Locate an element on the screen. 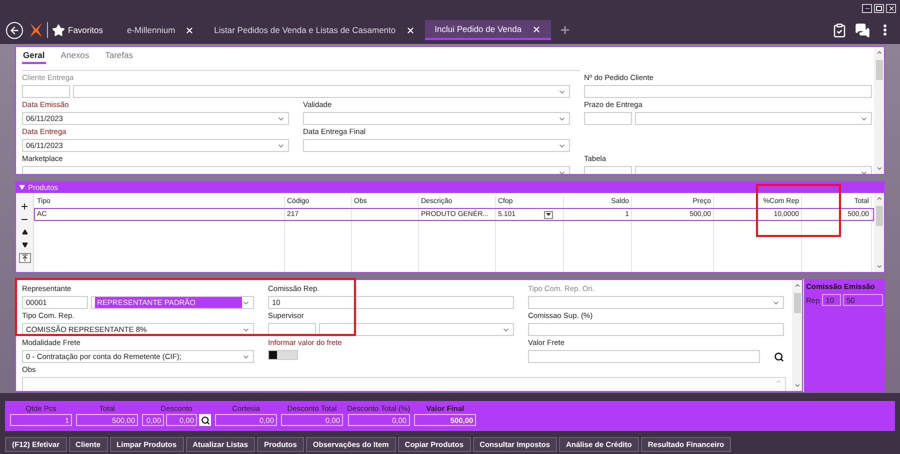 Image resolution: width=900 pixels, height=454 pixels. move-top-button is located at coordinates (24, 258).